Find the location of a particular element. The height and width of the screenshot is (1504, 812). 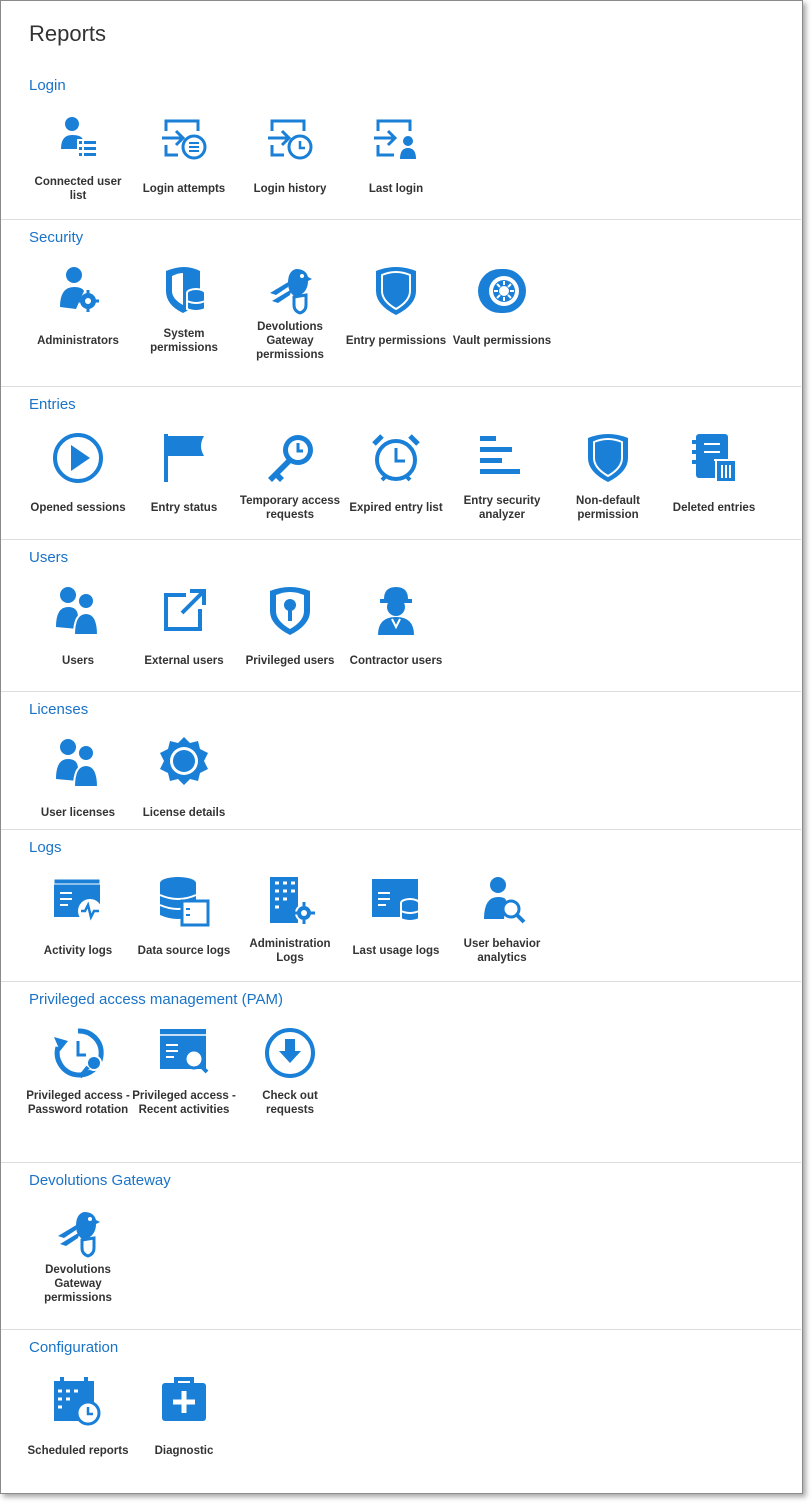

privileged-users-icon is located at coordinates (290, 611).